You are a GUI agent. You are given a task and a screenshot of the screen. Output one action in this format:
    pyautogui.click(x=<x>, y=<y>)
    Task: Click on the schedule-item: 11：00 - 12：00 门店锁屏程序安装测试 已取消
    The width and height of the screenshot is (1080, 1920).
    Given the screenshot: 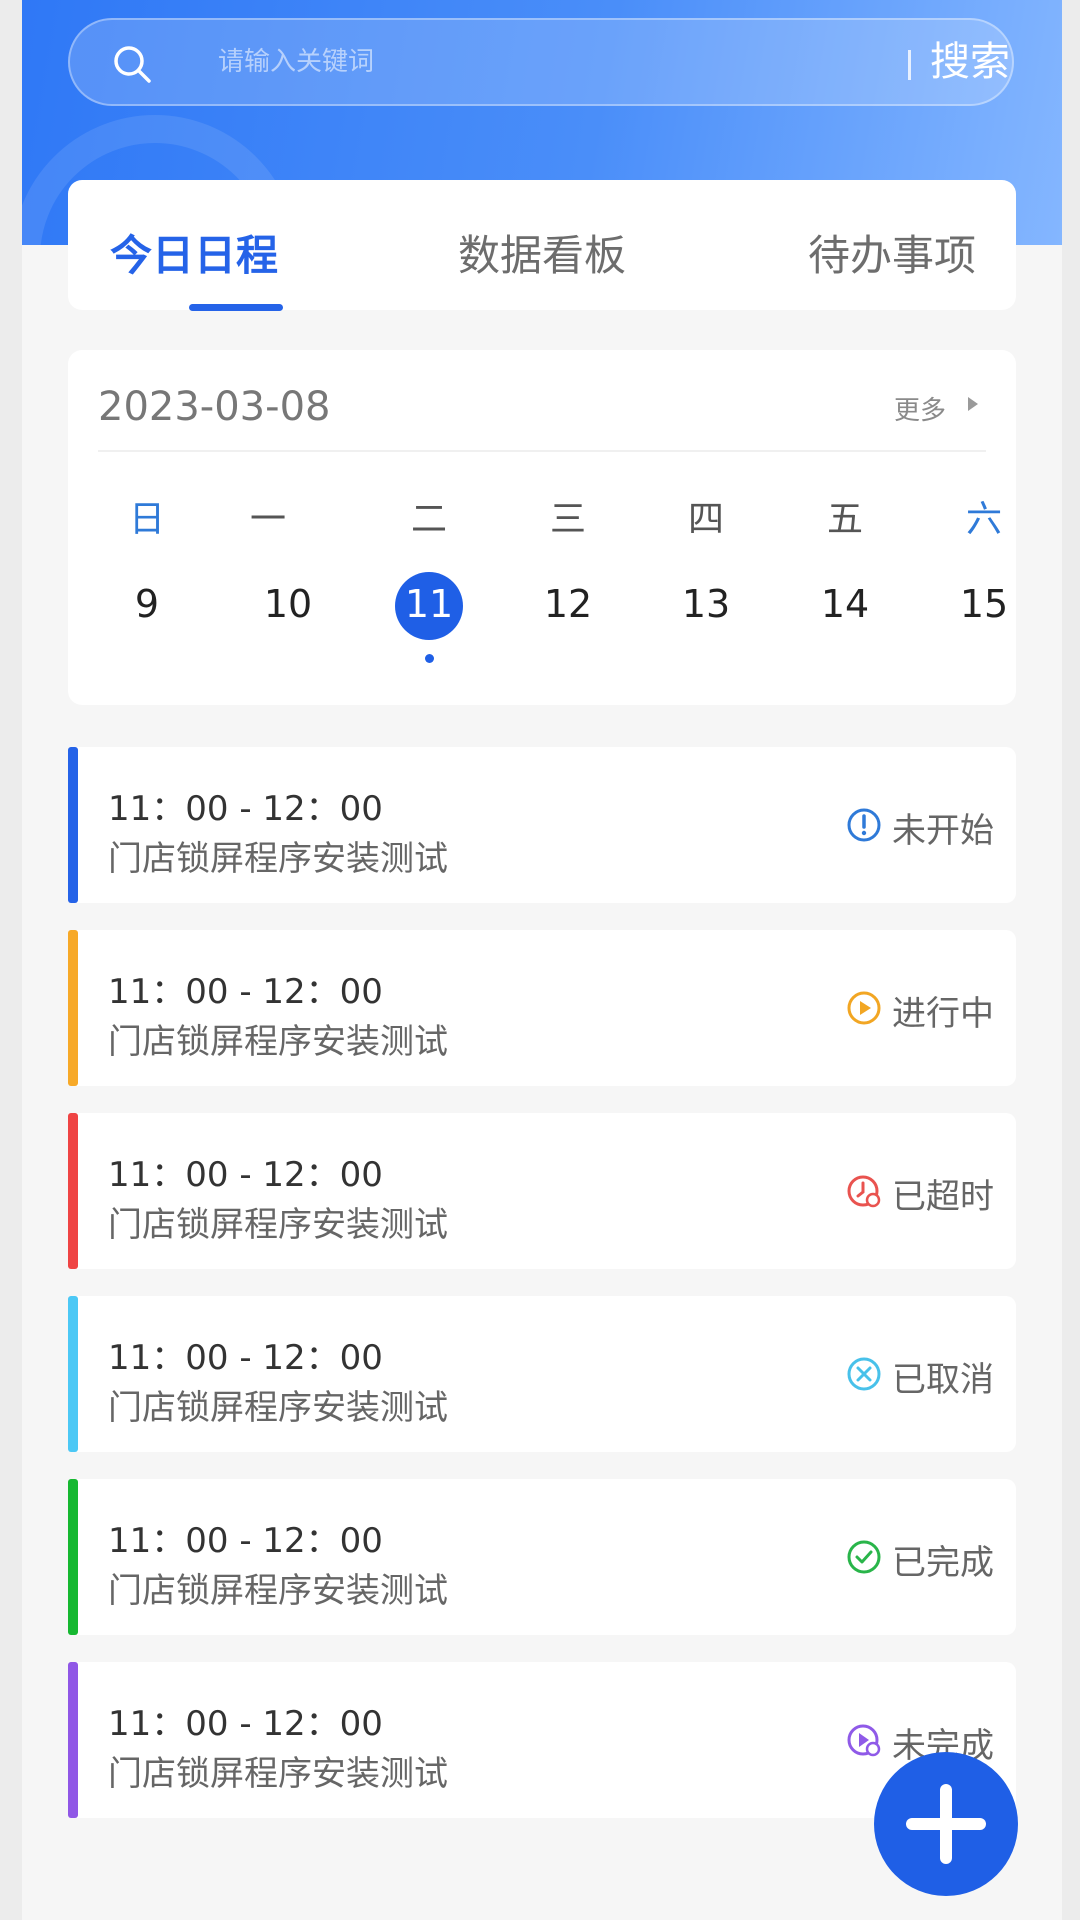 What is the action you would take?
    pyautogui.click(x=542, y=1374)
    